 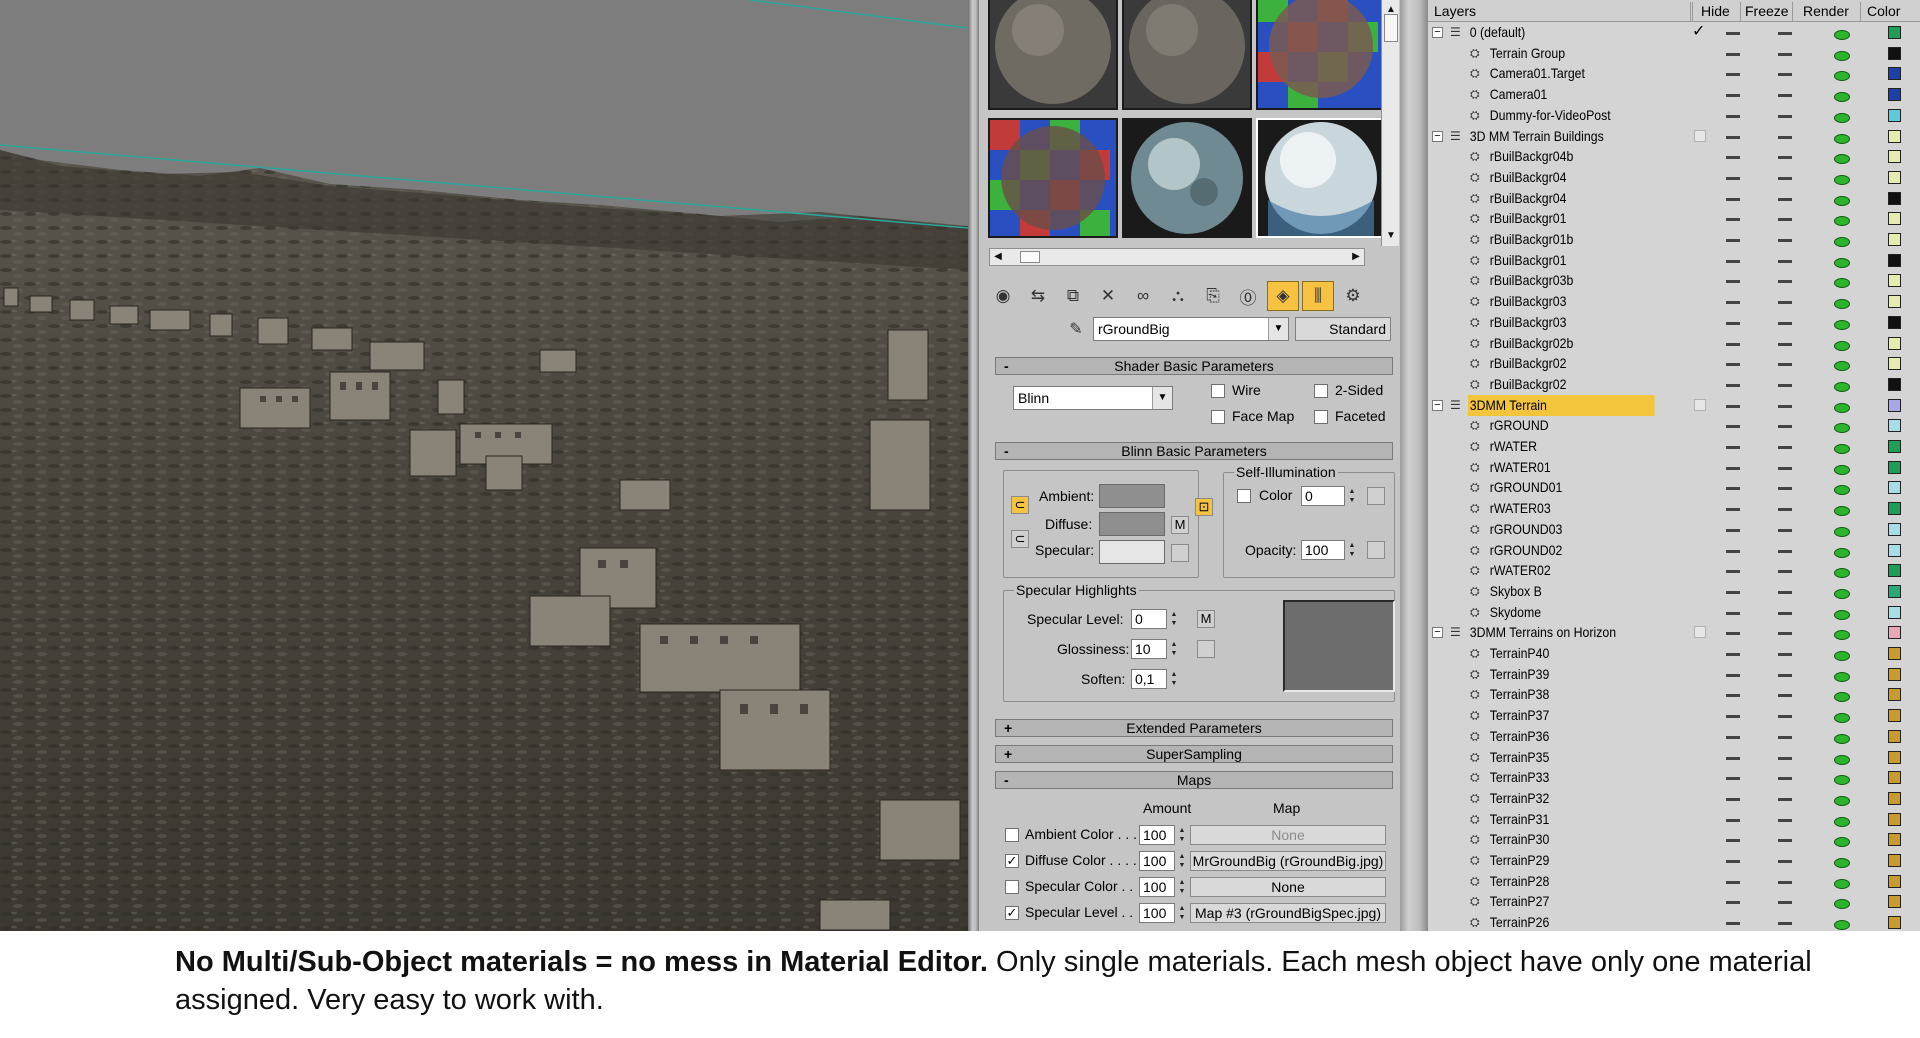 I want to click on layer-object-row: ⛭ TerrainP30, so click(x=1674, y=839).